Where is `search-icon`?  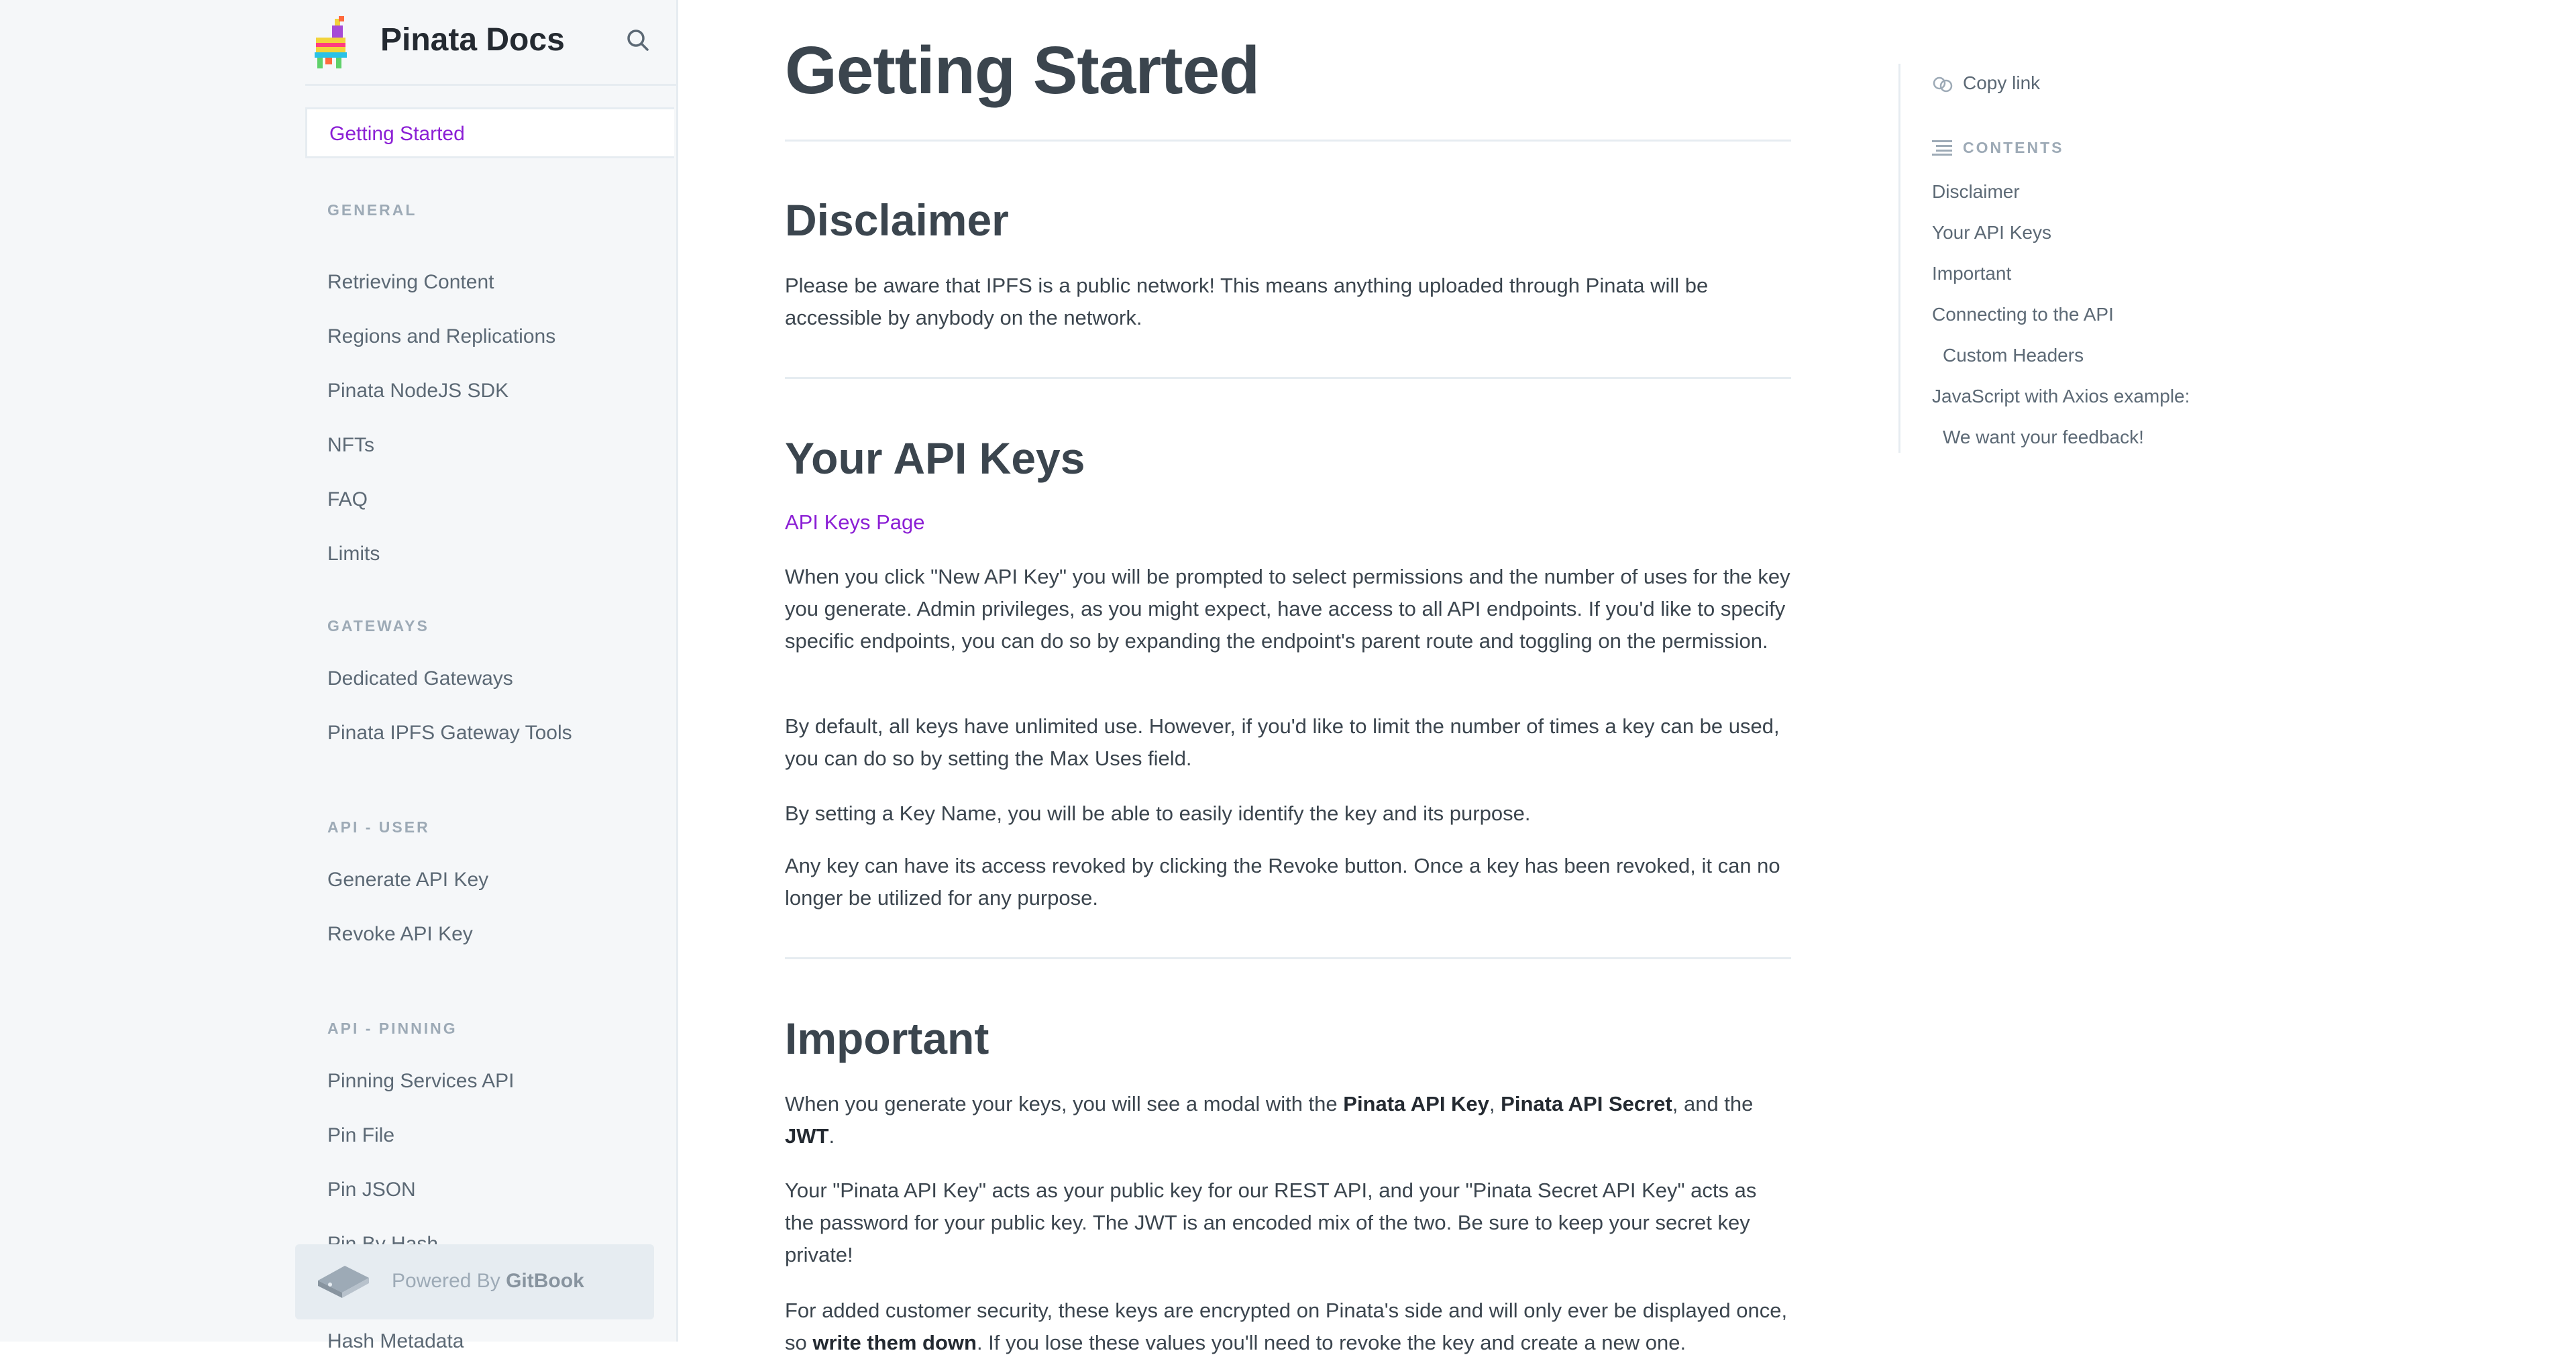
search-icon is located at coordinates (638, 40).